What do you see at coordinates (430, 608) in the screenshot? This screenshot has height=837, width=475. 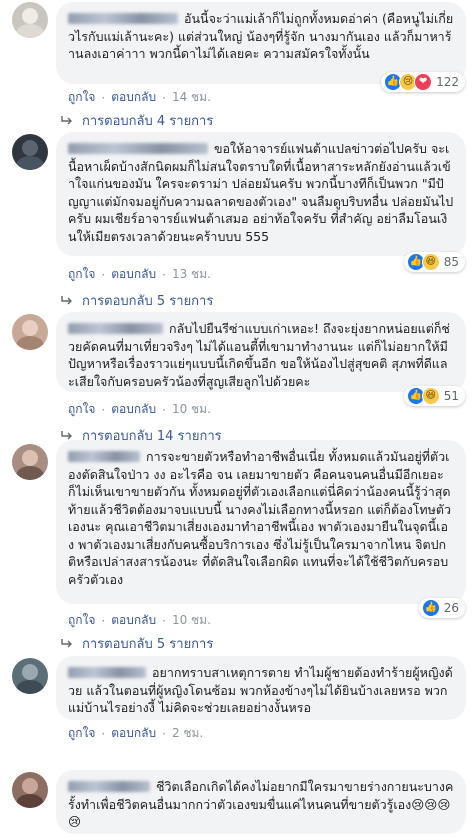 I see `like-reaction-icon: 👍` at bounding box center [430, 608].